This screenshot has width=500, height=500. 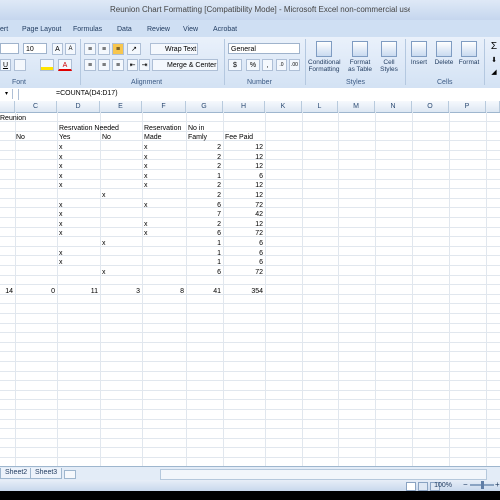 I want to click on column-header-f: F, so click(x=164, y=106).